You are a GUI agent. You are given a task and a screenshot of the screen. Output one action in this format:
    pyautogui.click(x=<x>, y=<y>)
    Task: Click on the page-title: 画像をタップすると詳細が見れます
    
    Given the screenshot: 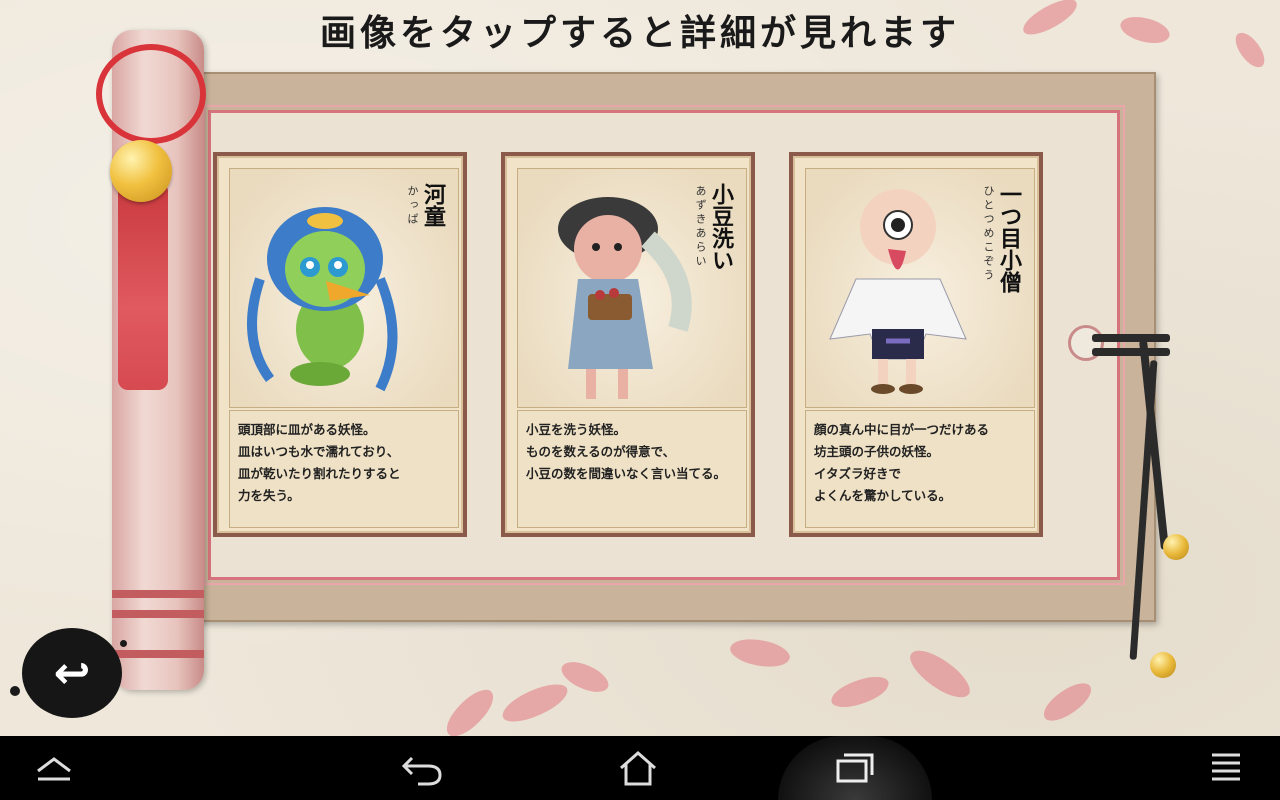 What is the action you would take?
    pyautogui.click(x=639, y=33)
    